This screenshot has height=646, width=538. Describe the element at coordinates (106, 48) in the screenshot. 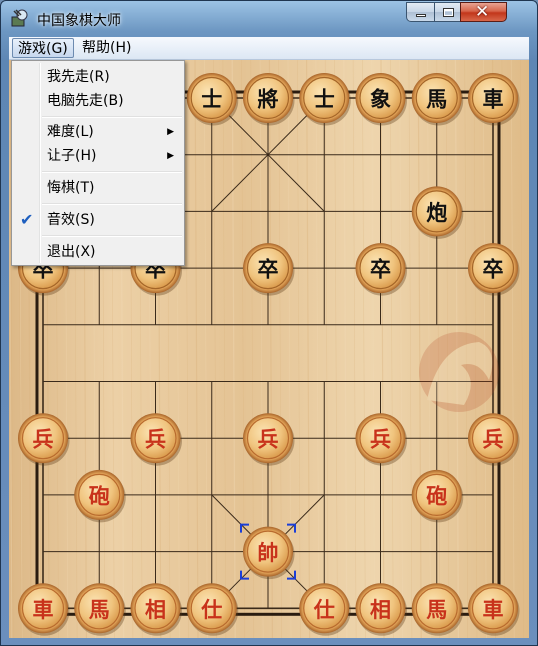

I see `menu-help: 帮助(H)` at that location.